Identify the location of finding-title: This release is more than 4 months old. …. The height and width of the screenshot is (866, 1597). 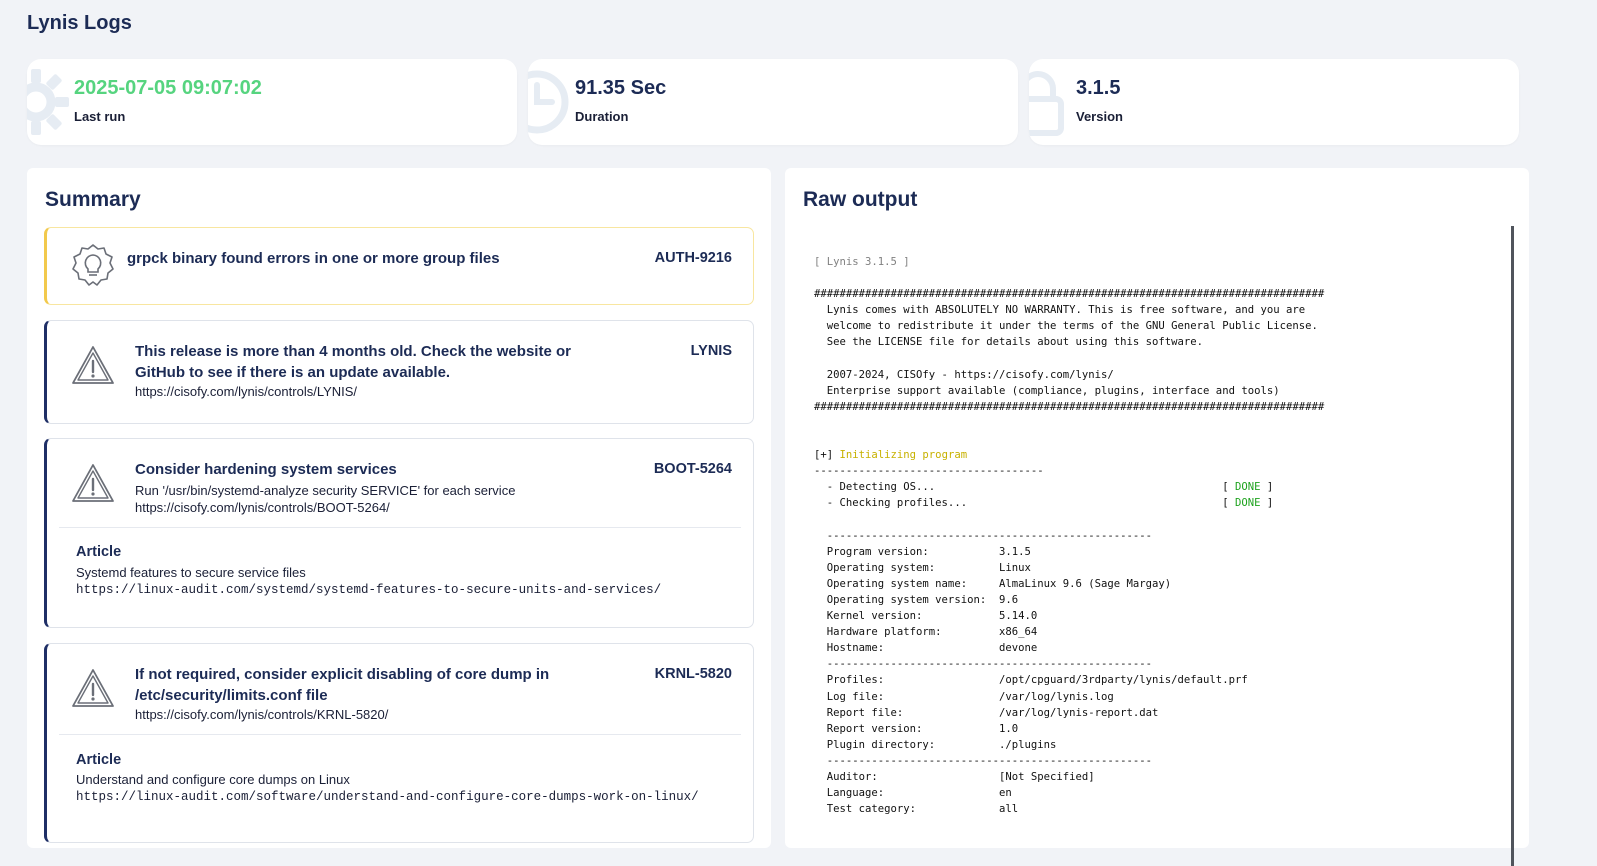
(353, 362).